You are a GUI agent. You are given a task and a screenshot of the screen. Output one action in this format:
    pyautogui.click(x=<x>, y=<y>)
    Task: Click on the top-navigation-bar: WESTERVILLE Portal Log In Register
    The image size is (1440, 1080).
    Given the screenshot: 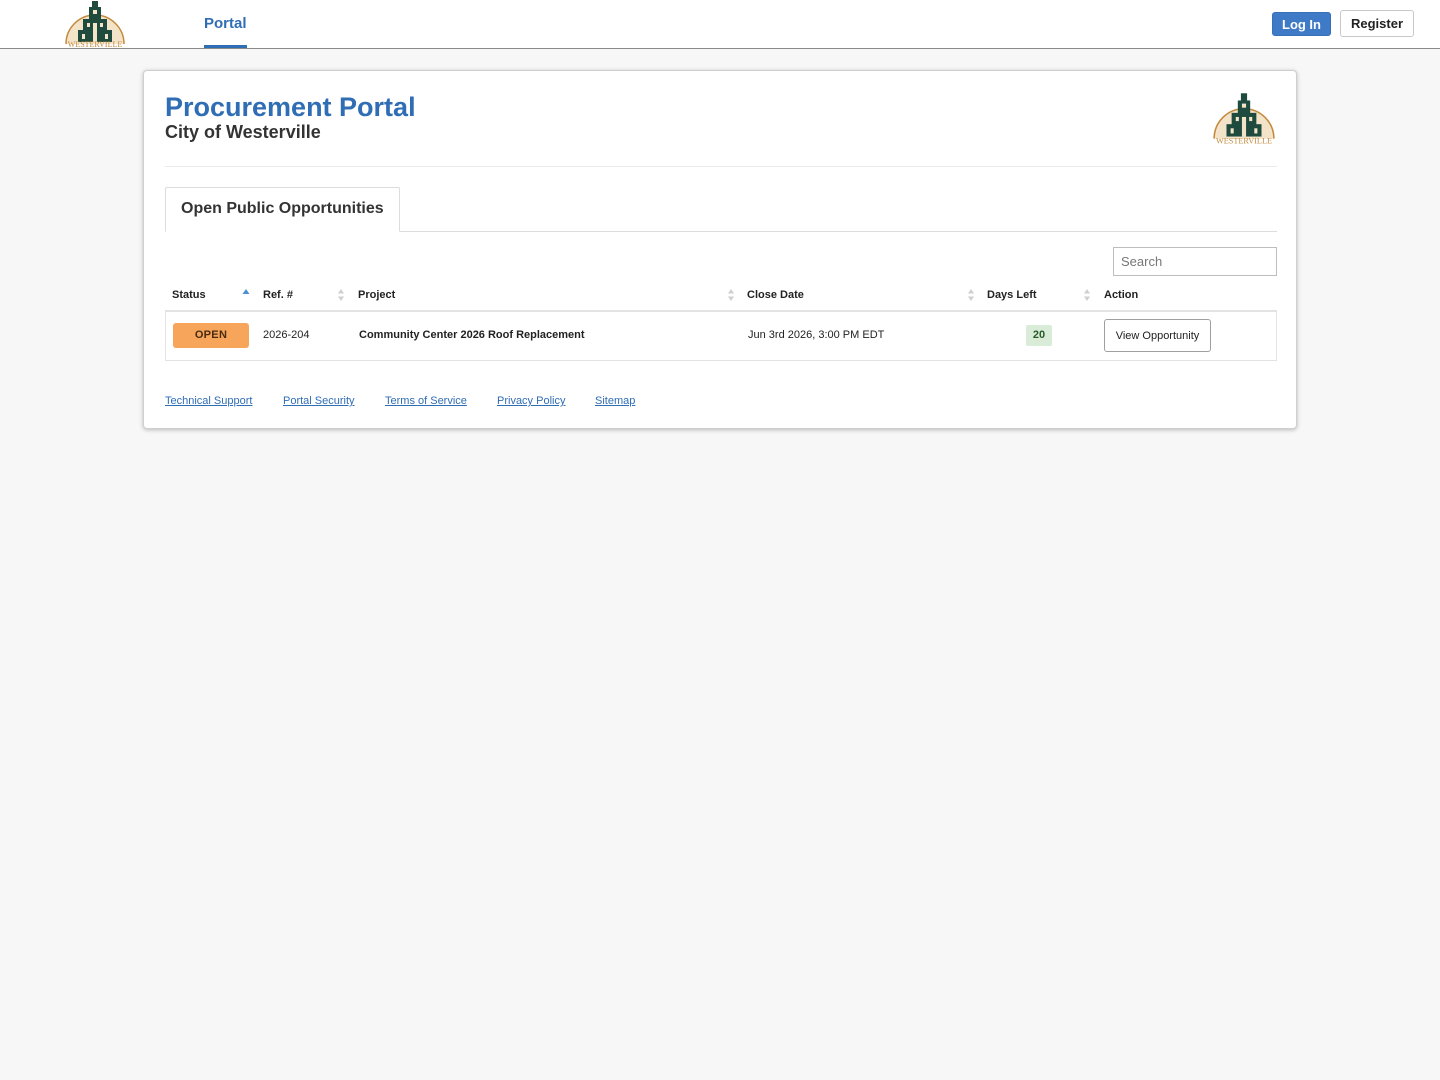 What is the action you would take?
    pyautogui.click(x=720, y=24)
    